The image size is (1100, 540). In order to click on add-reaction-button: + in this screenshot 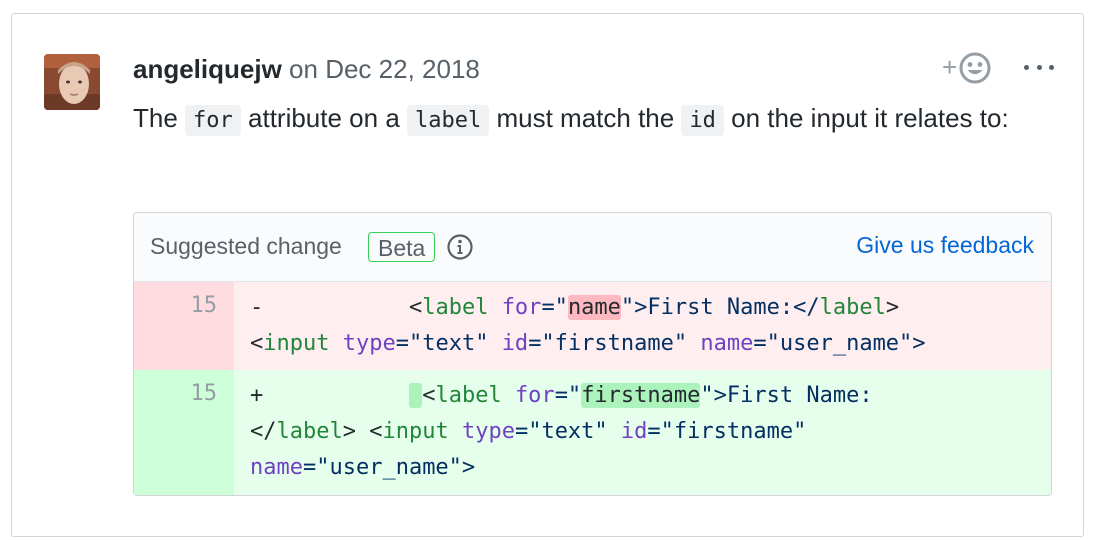, I will do `click(972, 68)`.